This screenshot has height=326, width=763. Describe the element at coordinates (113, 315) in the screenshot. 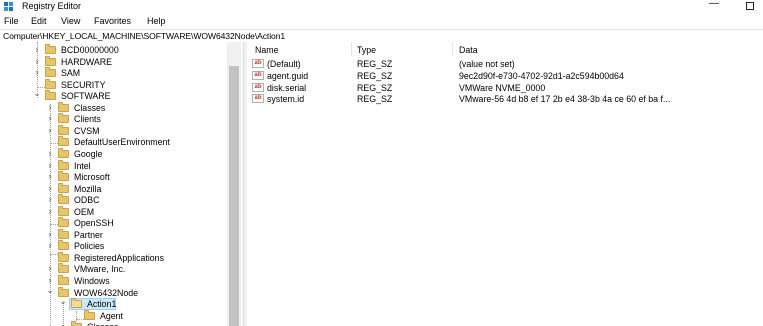

I see `tree-node: Agent` at that location.